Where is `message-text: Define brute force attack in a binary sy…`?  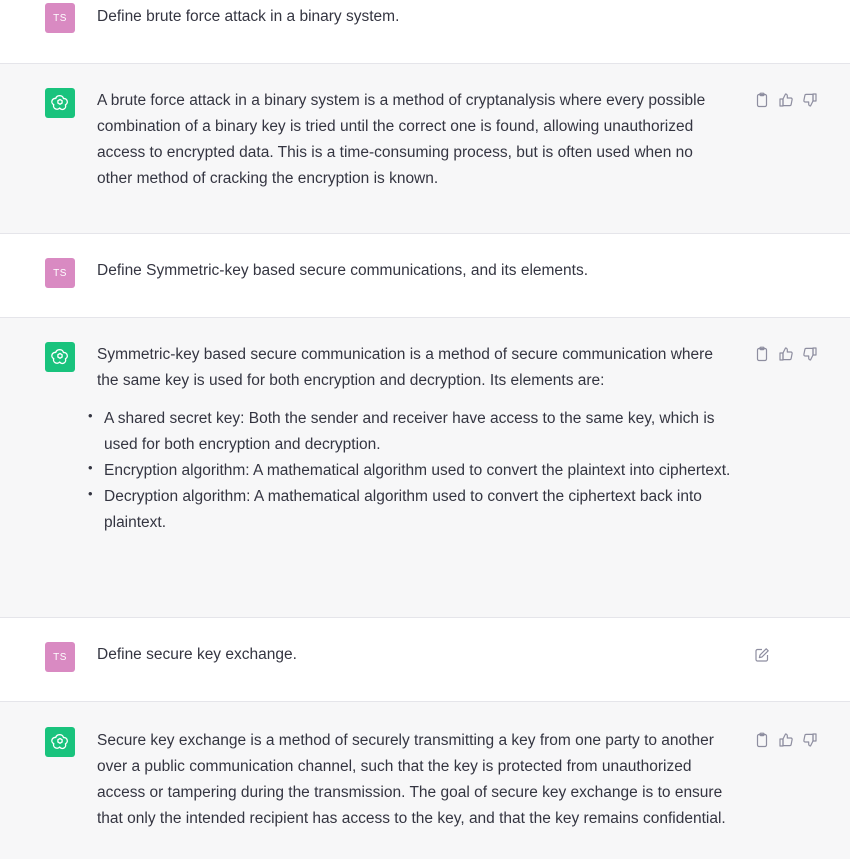 message-text: Define brute force attack in a binary sy… is located at coordinates (417, 17).